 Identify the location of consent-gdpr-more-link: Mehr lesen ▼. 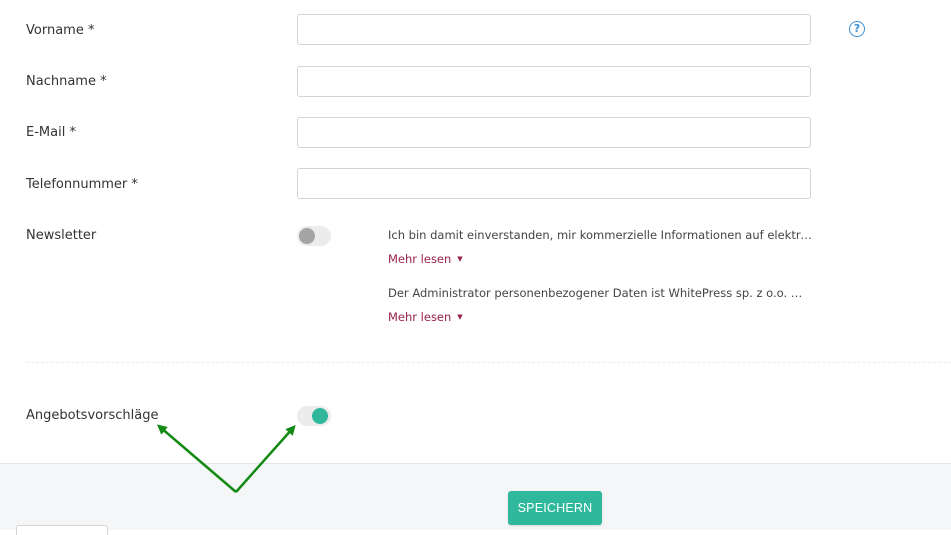
(425, 317).